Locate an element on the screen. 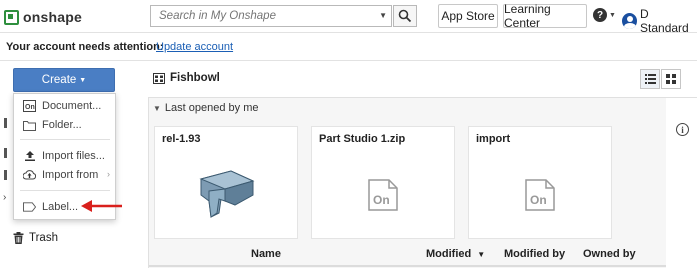 Image resolution: width=697 pixels, height=268 pixels. list-view-button is located at coordinates (650, 79).